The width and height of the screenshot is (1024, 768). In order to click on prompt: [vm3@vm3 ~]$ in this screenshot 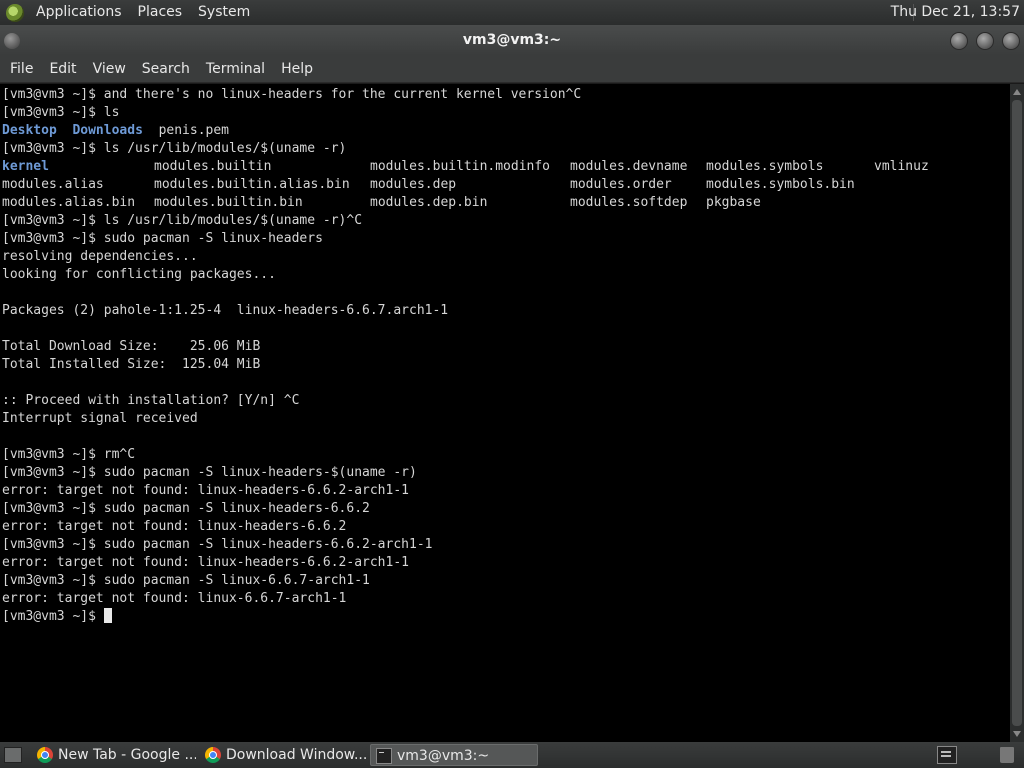, I will do `click(53, 616)`.